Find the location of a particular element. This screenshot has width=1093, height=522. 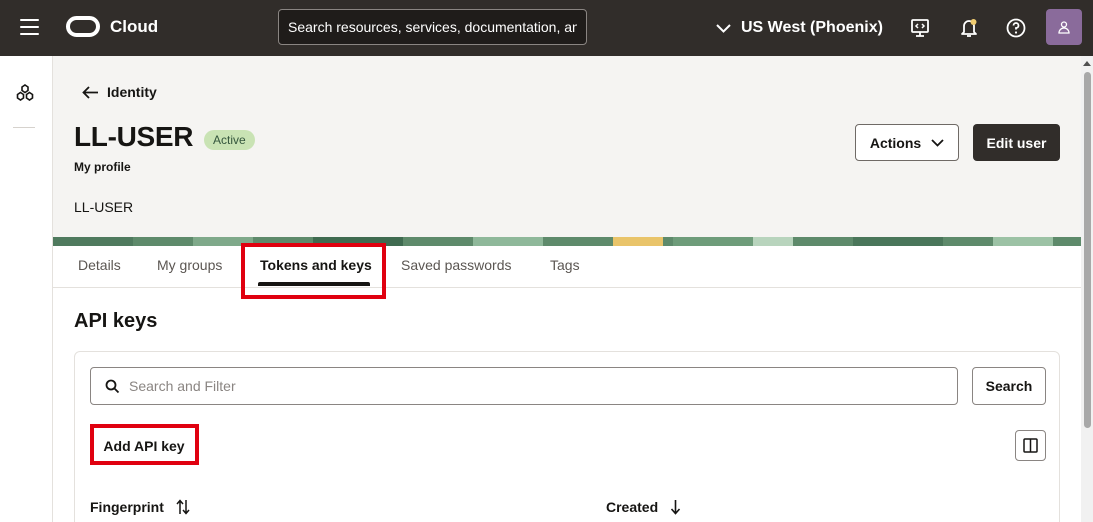

arrow-left-icon is located at coordinates (90, 92).